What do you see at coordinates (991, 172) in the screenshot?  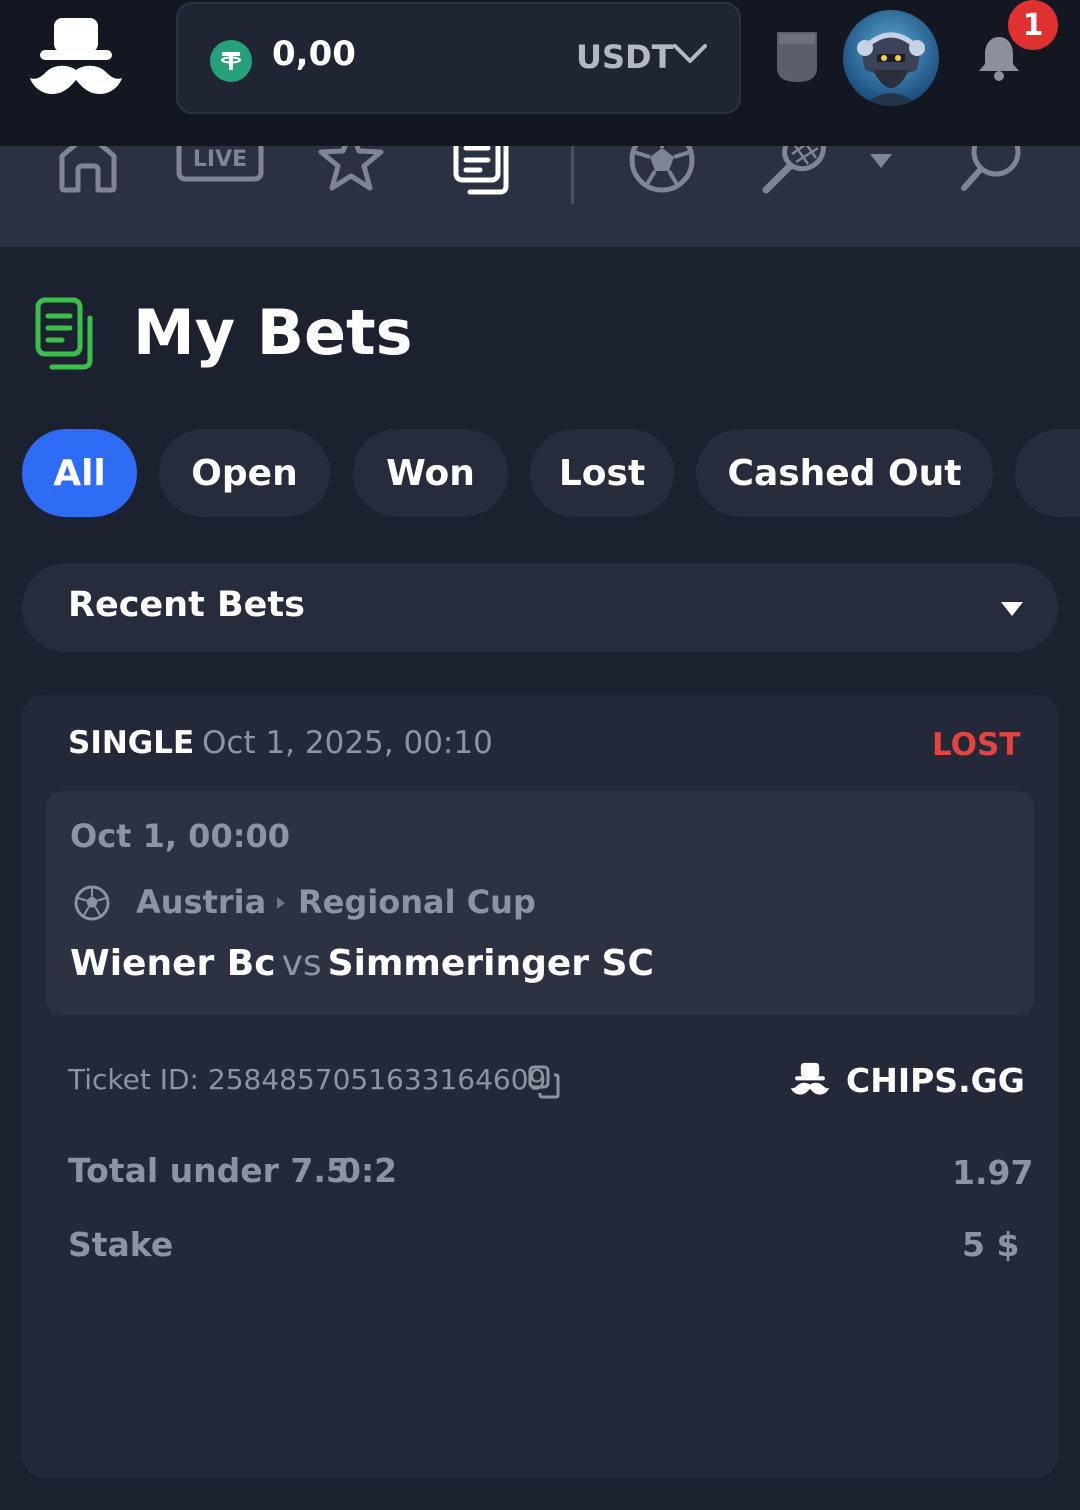 I see `search-icon` at bounding box center [991, 172].